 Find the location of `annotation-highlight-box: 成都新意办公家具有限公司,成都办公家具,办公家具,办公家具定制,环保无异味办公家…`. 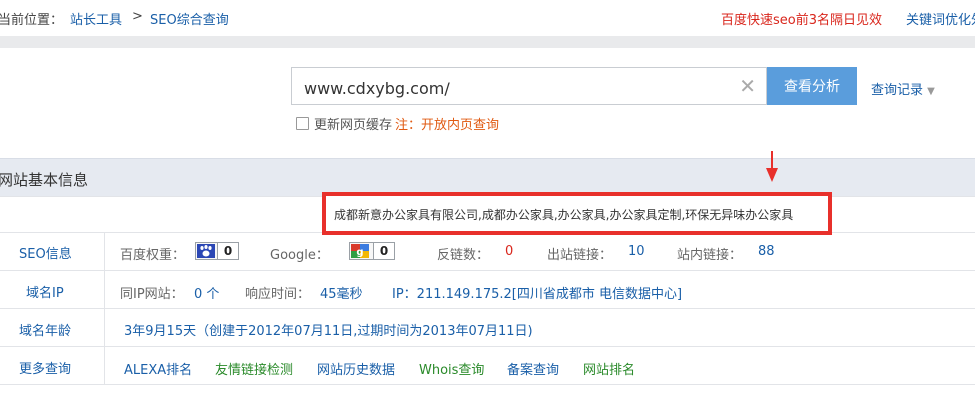

annotation-highlight-box: 成都新意办公家具有限公司,成都办公家具,办公家具,办公家具定制,环保无异味办公家… is located at coordinates (577, 213).